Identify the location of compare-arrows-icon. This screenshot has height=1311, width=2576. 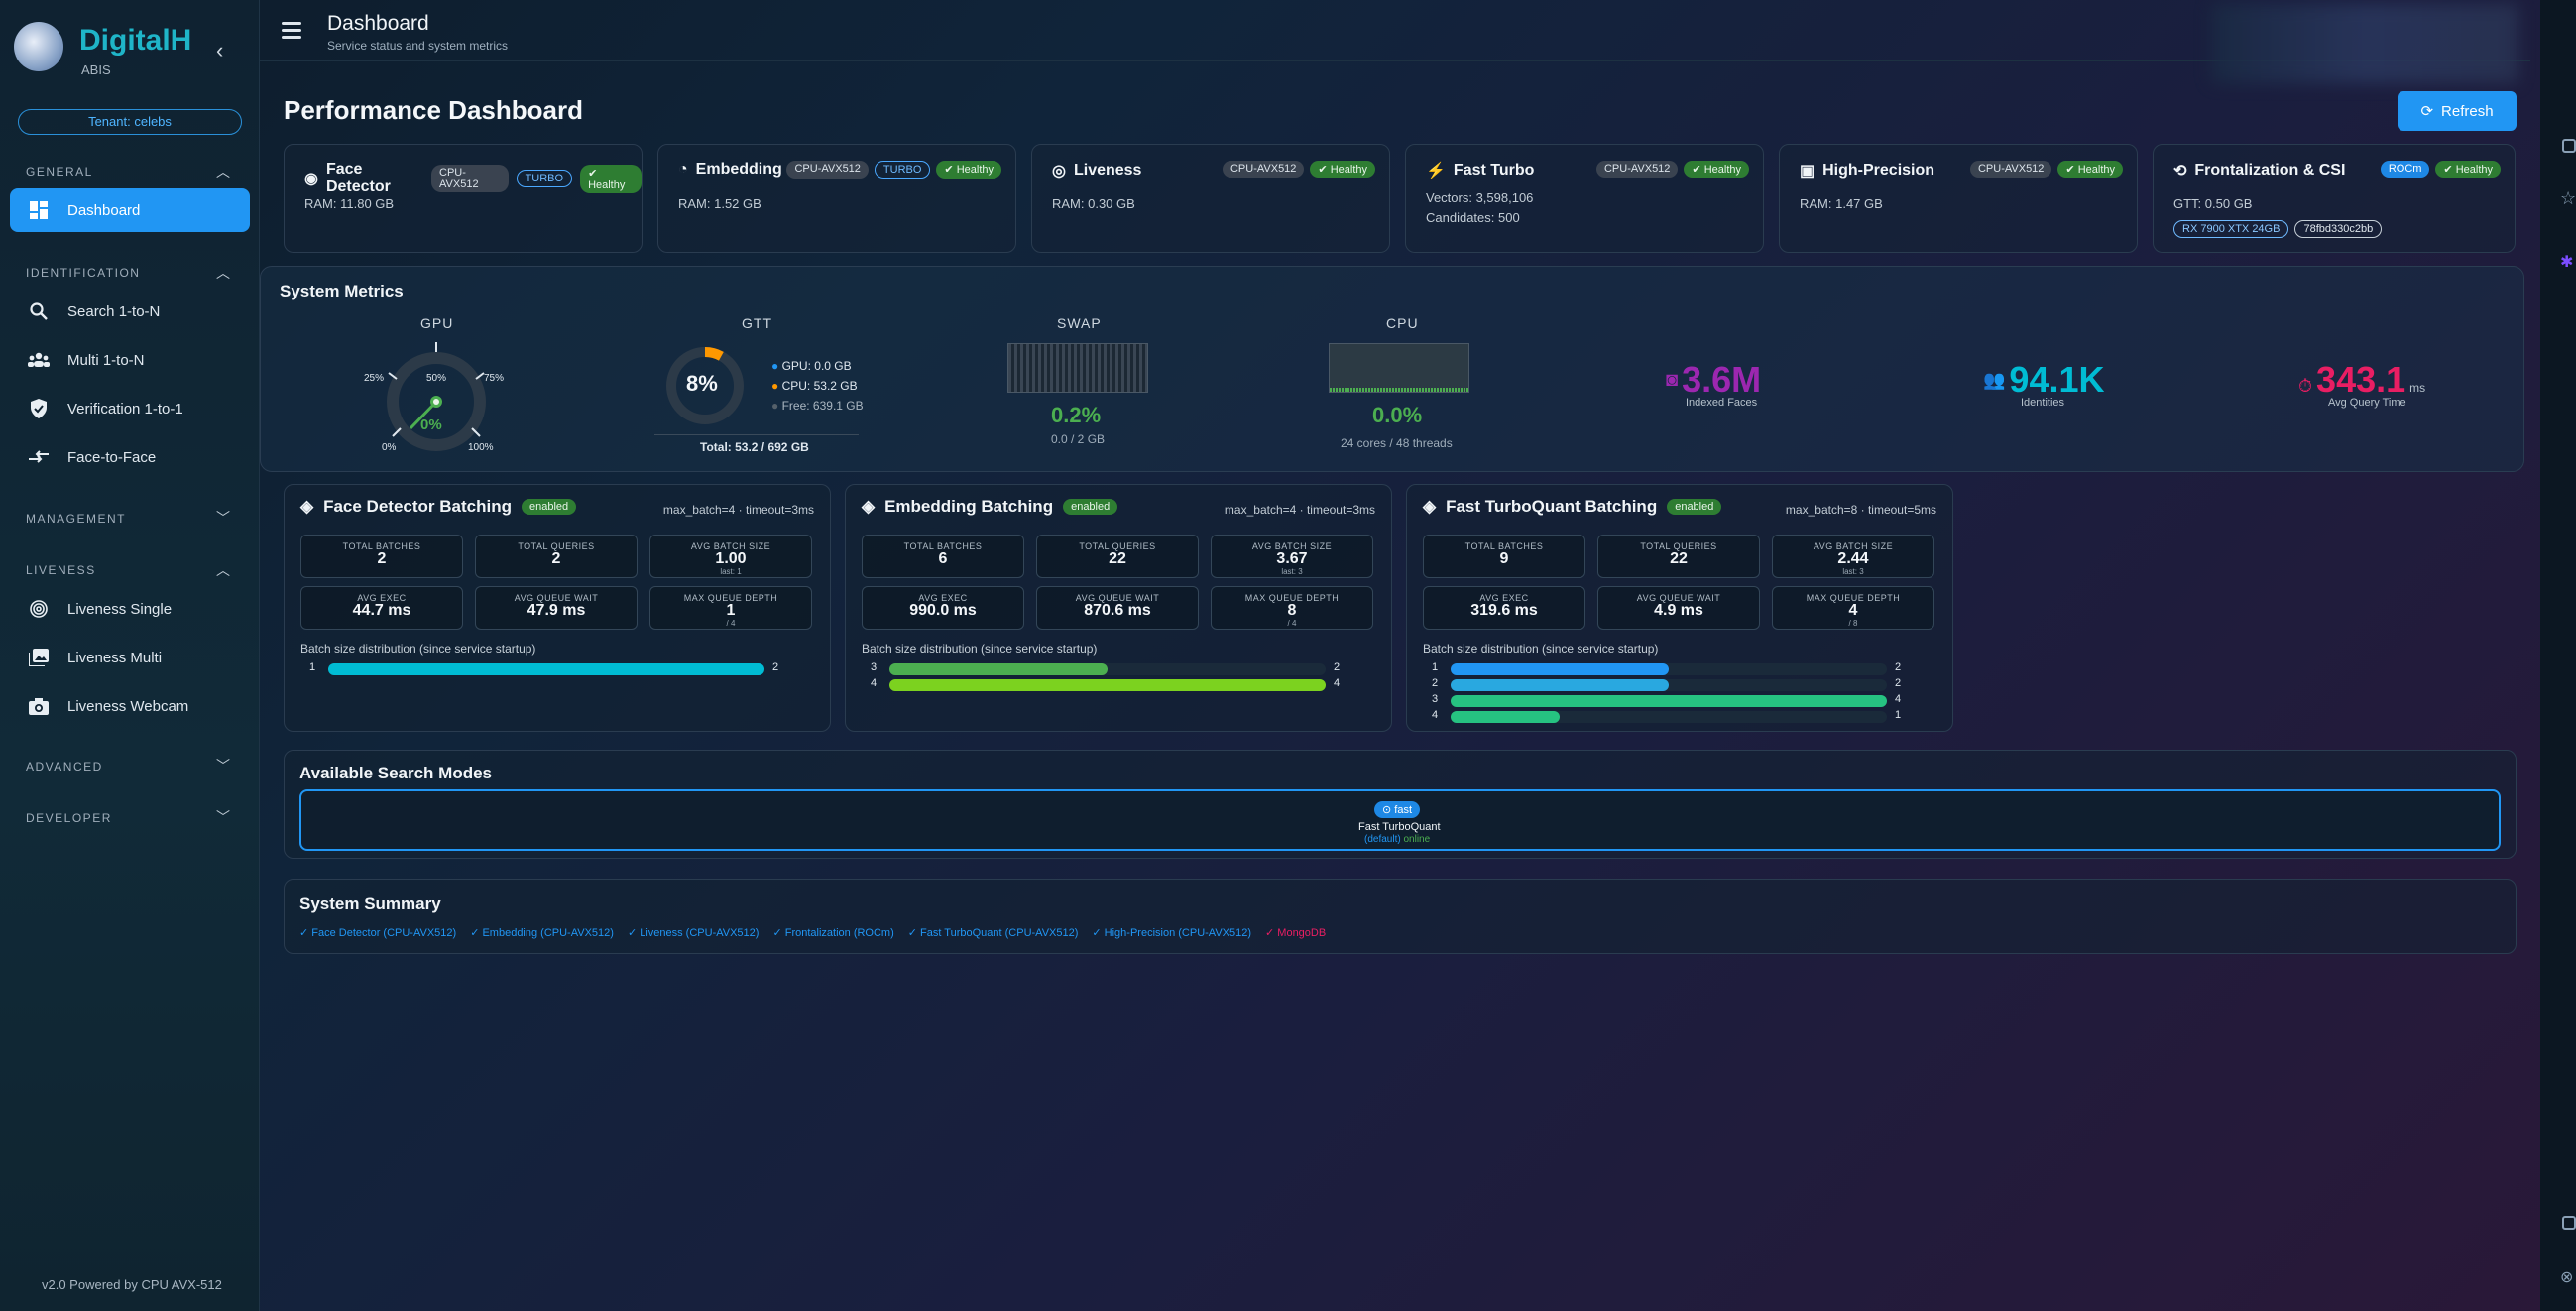
(39, 457).